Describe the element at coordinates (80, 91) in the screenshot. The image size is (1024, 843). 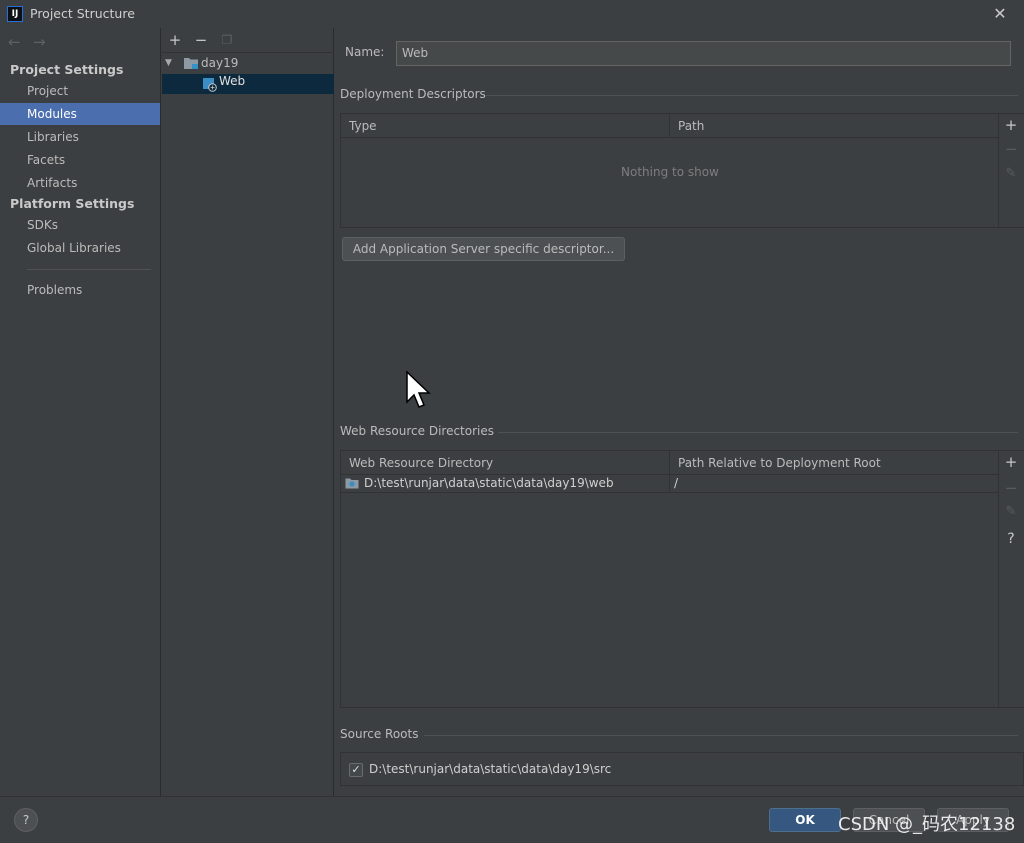
I see `sidebar-item-project: Project` at that location.